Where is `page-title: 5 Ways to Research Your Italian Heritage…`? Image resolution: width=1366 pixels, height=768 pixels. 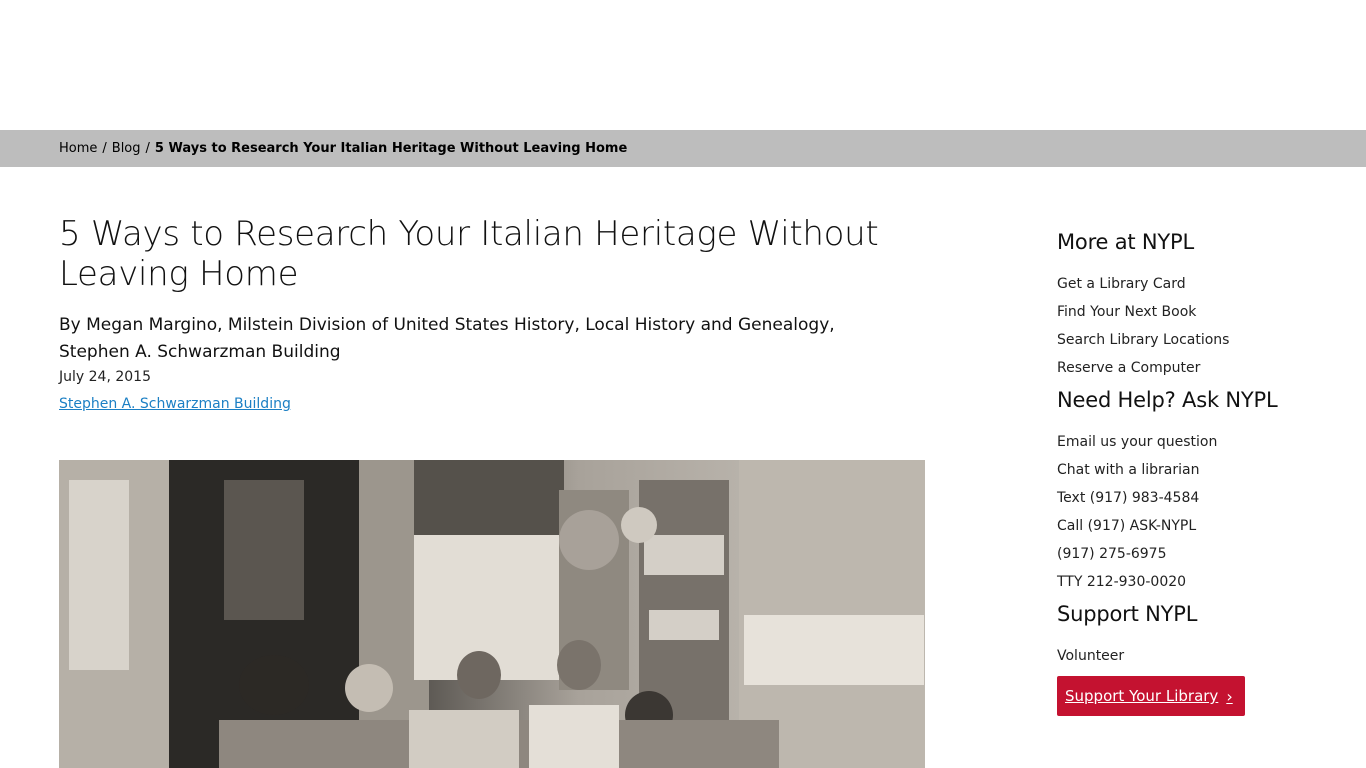 page-title: 5 Ways to Research Your Italian Heritage… is located at coordinates (469, 254).